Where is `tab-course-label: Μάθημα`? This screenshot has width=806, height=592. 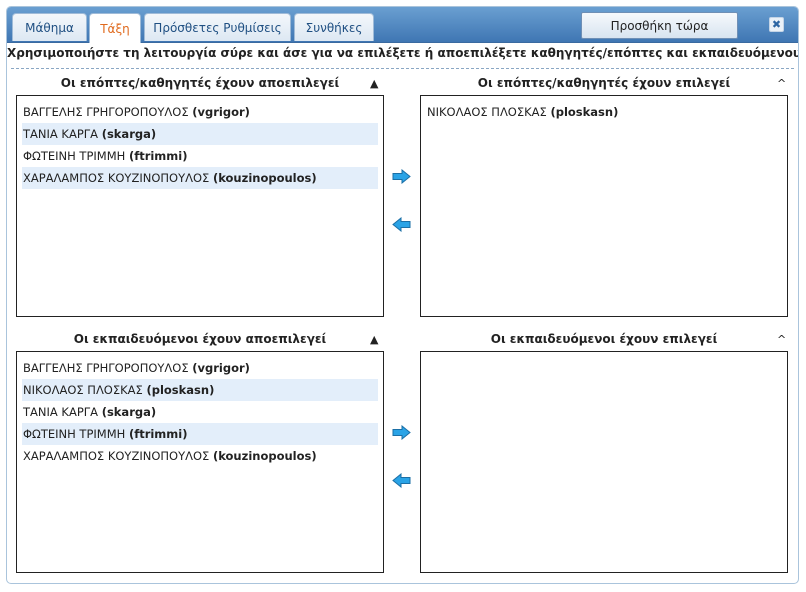
tab-course-label: Μάθημα is located at coordinates (49, 27).